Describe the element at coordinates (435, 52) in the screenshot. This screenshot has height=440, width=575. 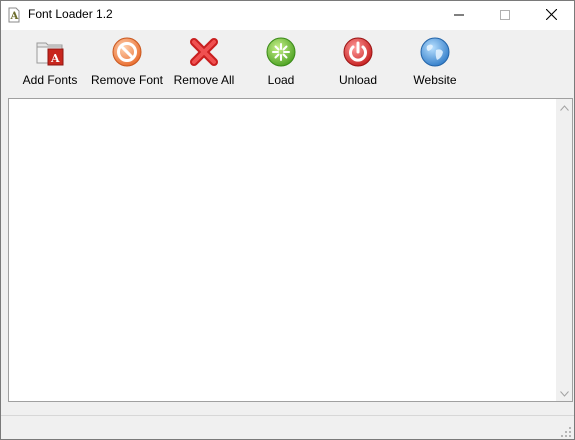
I see `website-icon` at that location.